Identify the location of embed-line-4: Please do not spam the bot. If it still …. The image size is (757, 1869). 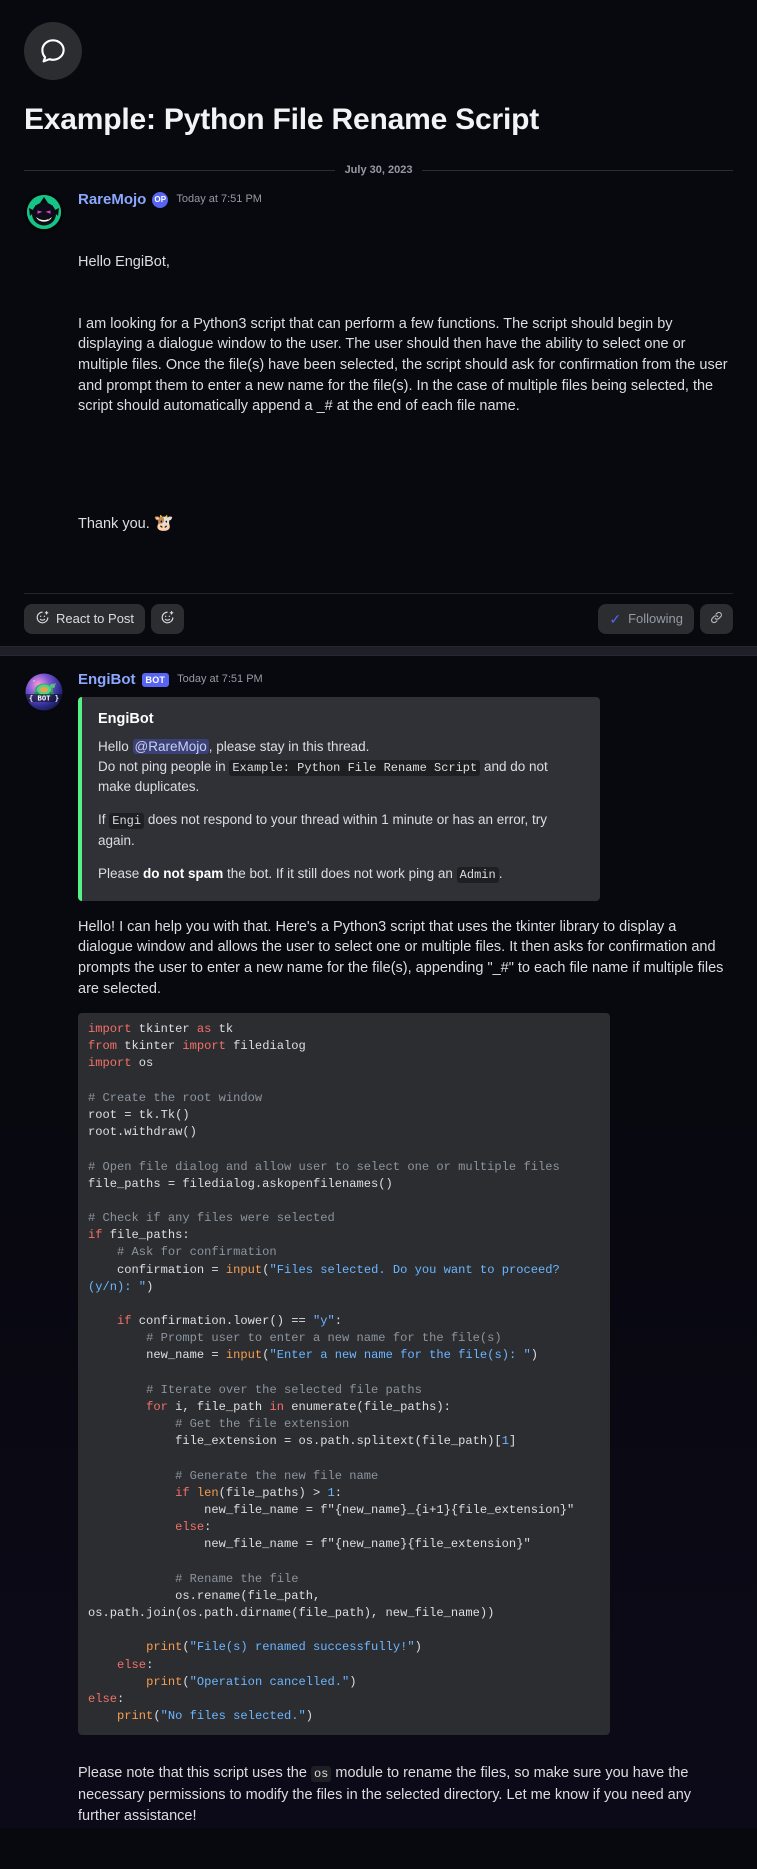
(341, 874).